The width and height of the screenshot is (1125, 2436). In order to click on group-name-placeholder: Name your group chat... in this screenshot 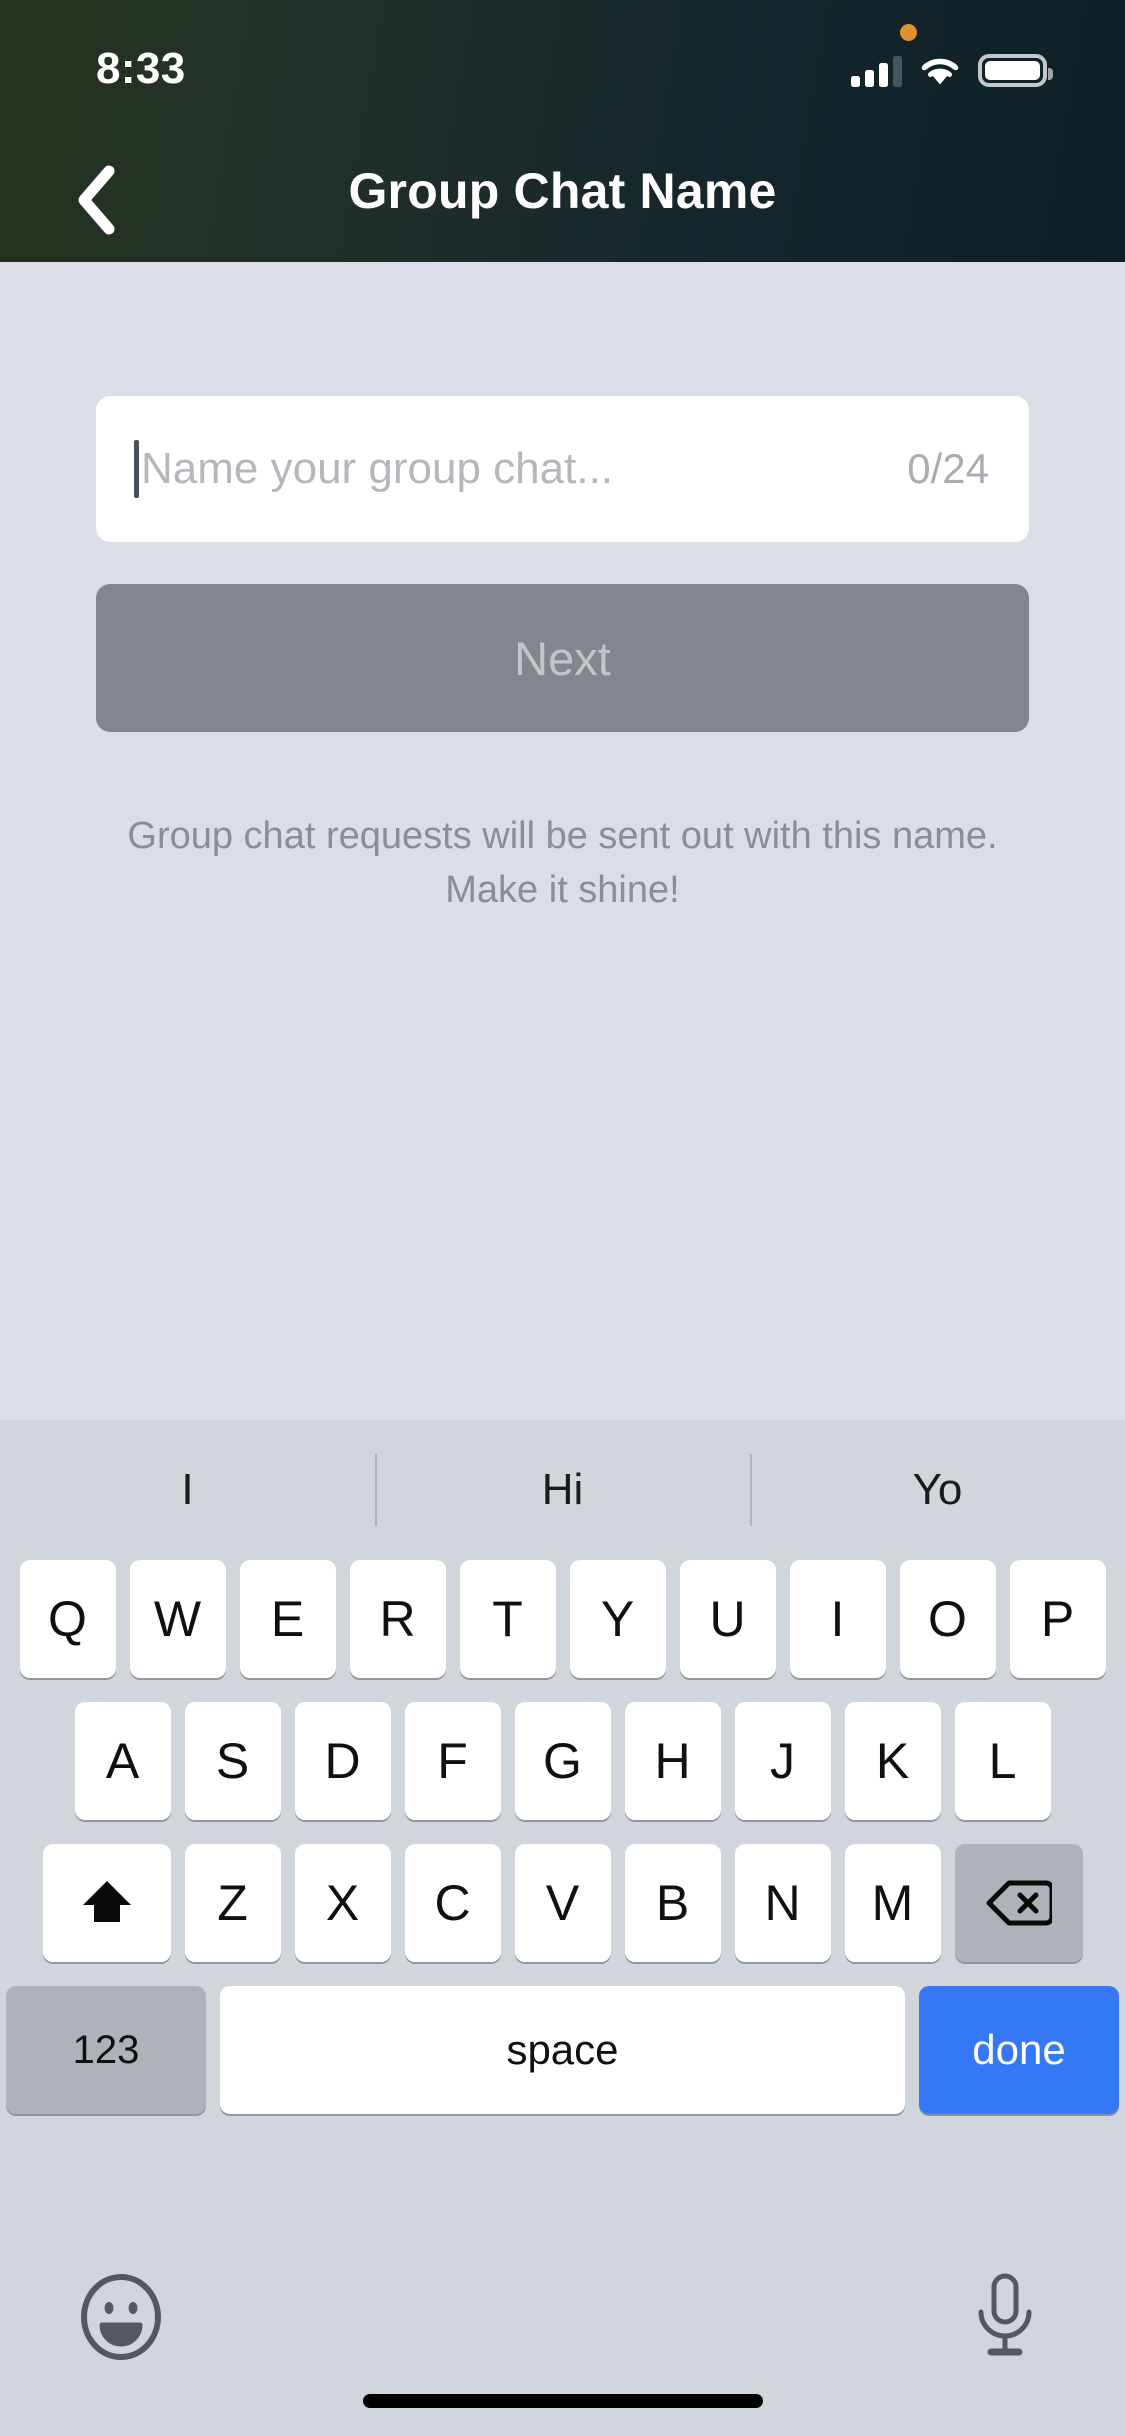, I will do `click(377, 468)`.